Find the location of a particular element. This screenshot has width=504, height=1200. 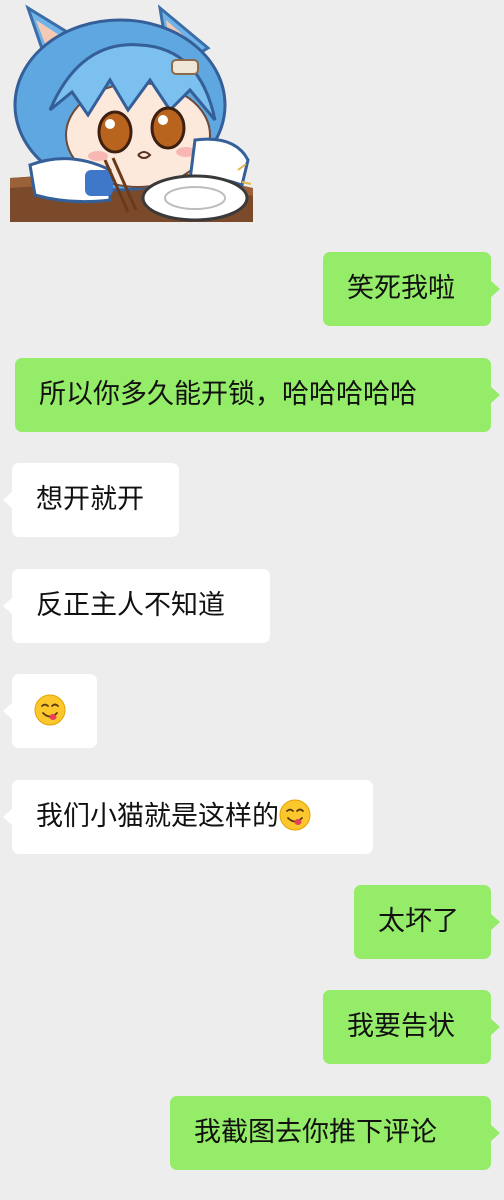

message-text: 所以你多久能开锁，哈哈哈哈哈 is located at coordinates (228, 394).